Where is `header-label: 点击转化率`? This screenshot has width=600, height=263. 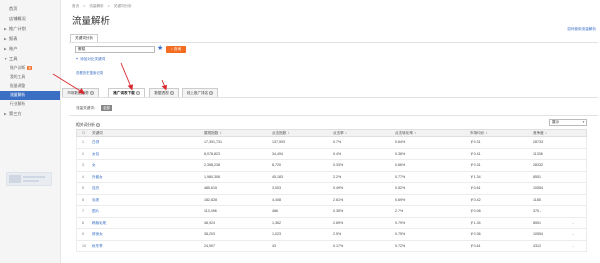 header-label: 点击转化率 is located at coordinates (404, 133).